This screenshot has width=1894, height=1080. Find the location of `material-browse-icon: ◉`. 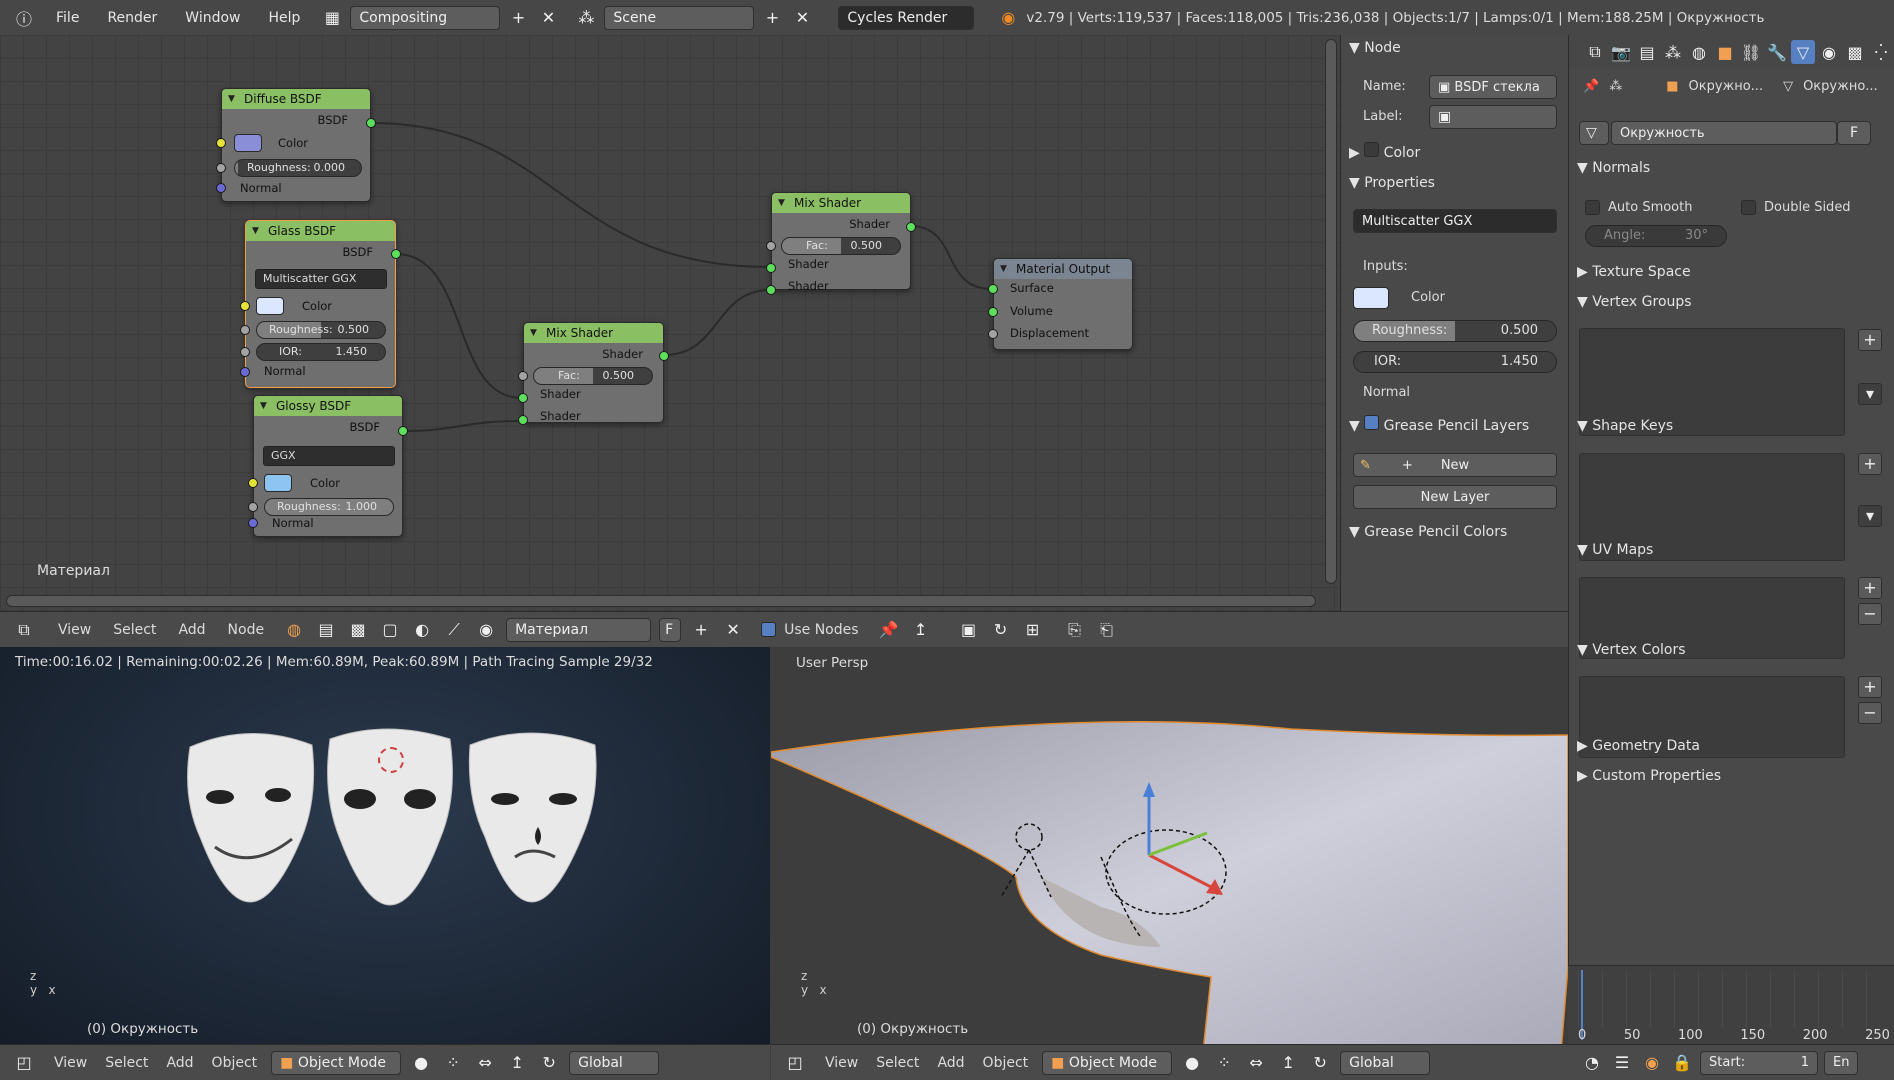

material-browse-icon: ◉ is located at coordinates (486, 630).